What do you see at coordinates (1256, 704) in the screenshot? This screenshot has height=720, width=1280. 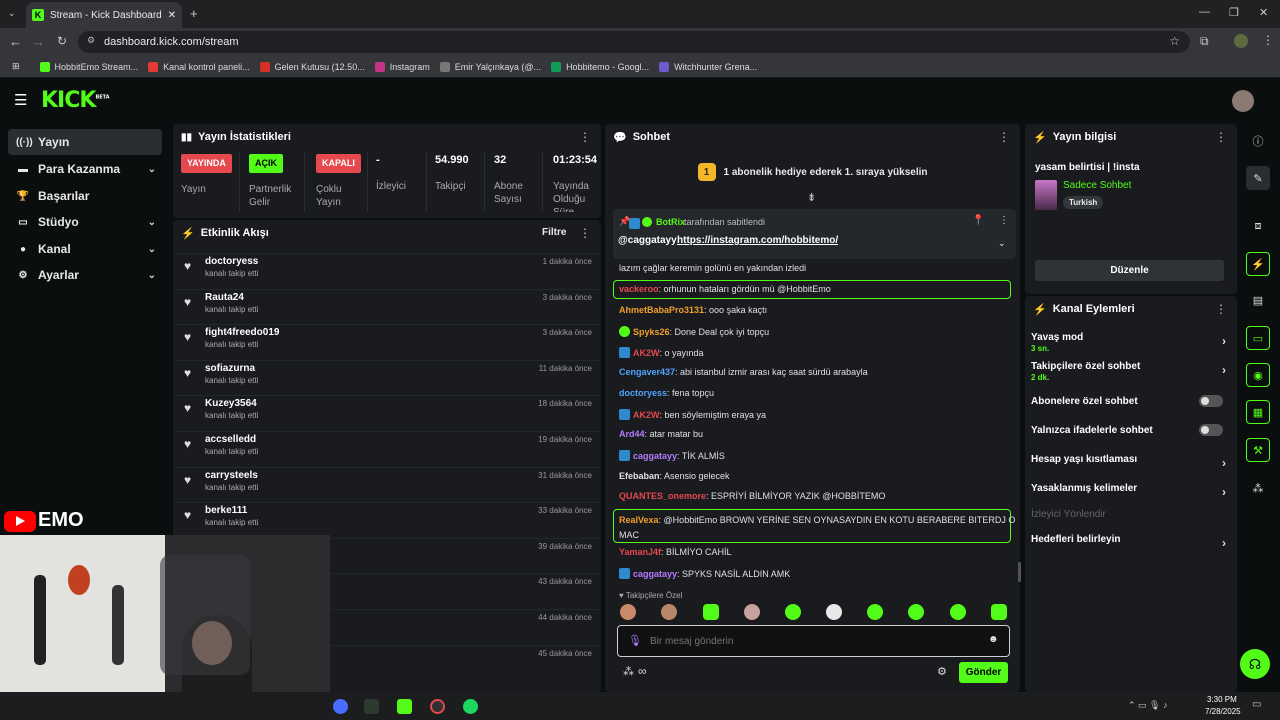 I see `notification-icon: ▭` at bounding box center [1256, 704].